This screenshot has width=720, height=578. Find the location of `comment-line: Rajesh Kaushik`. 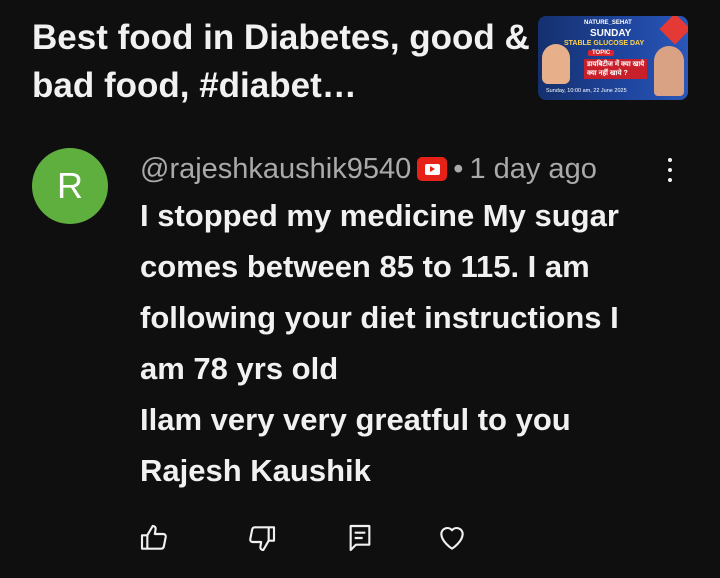

comment-line: Rajesh Kaushik is located at coordinates (255, 470).